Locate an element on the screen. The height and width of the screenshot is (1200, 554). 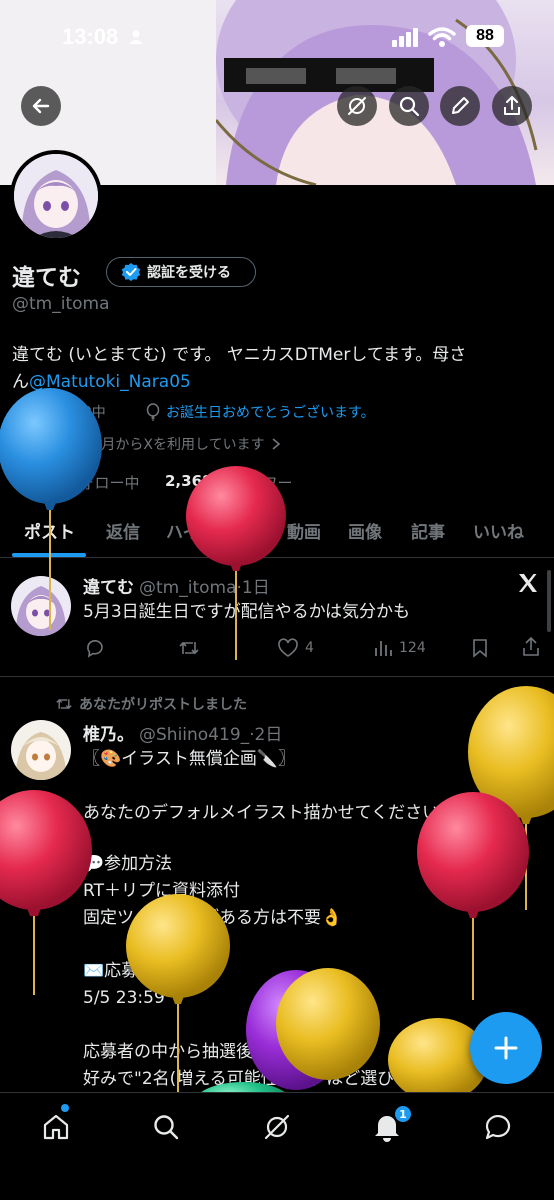
repost-button is located at coordinates (189, 648).